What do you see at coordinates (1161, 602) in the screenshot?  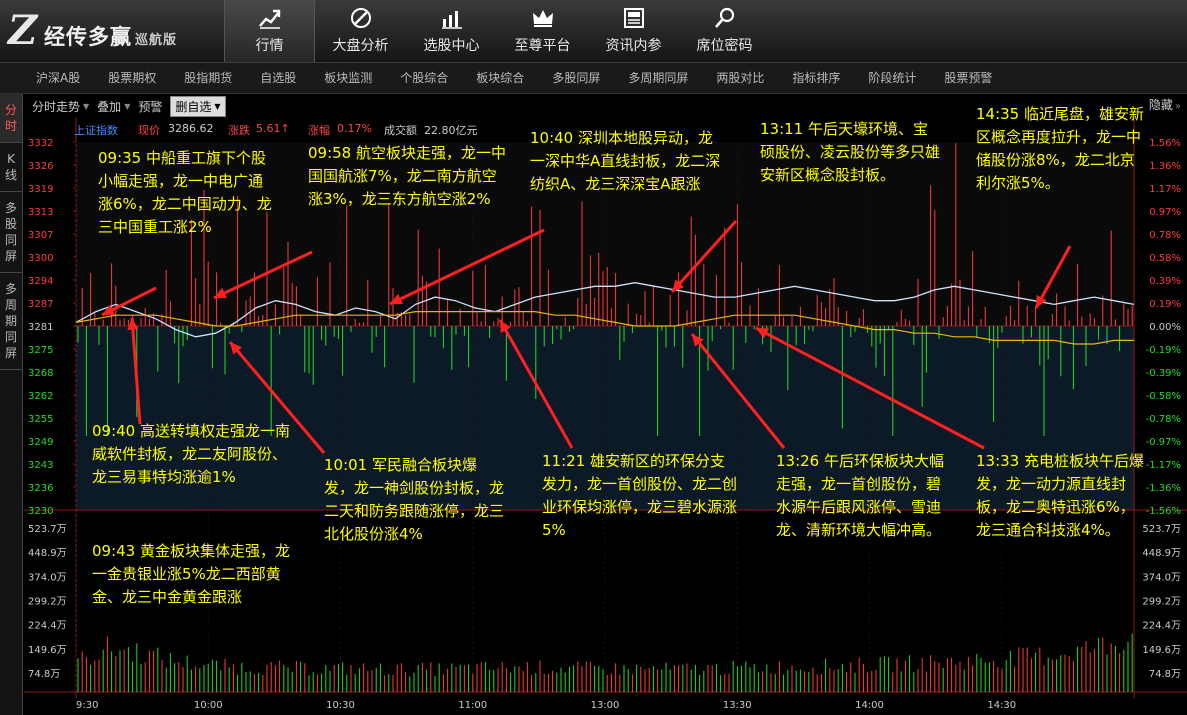 I see `volume-tick-right: 299.2万` at bounding box center [1161, 602].